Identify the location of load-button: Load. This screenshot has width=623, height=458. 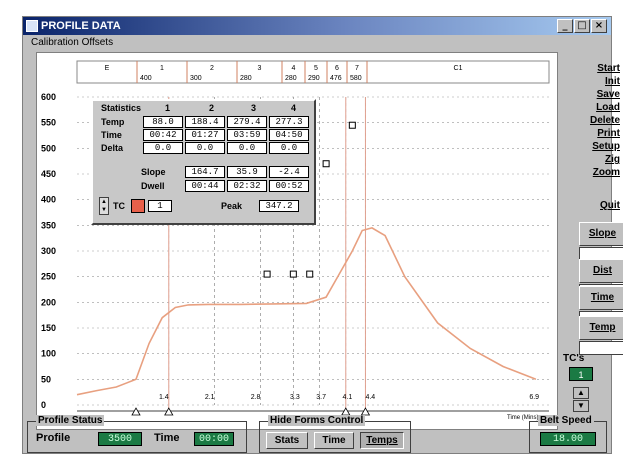
(599, 107).